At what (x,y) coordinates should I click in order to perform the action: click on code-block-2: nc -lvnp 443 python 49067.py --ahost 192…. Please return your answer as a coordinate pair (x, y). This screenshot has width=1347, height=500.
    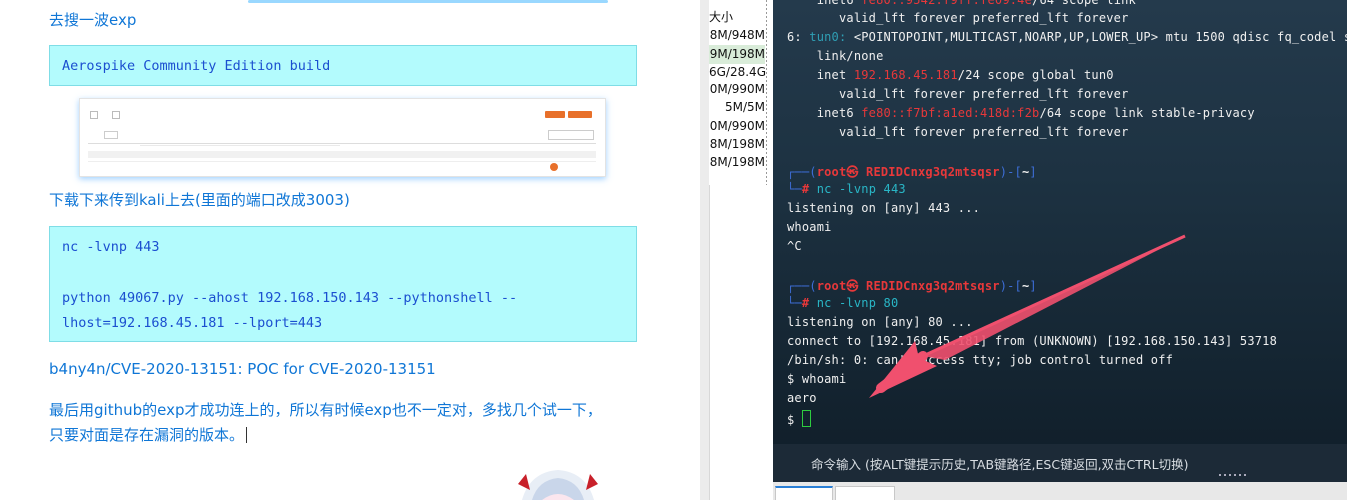
    Looking at the image, I should click on (343, 284).